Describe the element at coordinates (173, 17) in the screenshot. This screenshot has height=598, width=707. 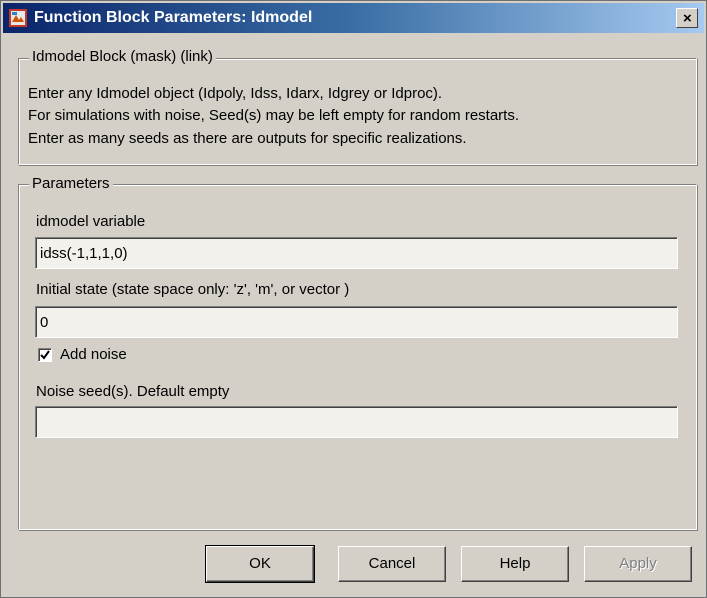
I see `window-title: Function Block Parameters: Idmodel` at that location.